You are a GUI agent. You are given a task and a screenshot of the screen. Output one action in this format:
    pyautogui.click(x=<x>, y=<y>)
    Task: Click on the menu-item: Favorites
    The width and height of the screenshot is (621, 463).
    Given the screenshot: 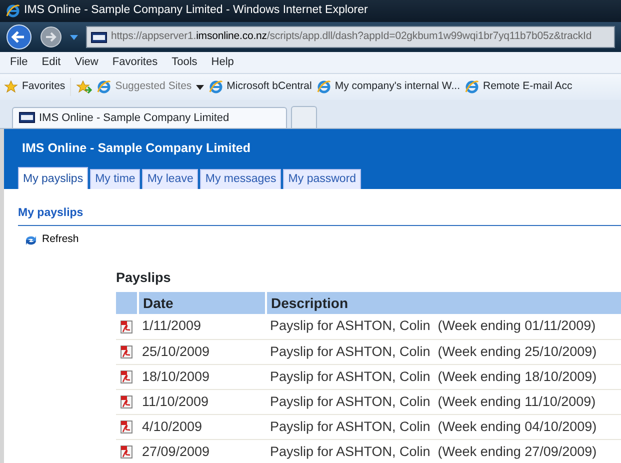 What is the action you would take?
    pyautogui.click(x=135, y=62)
    